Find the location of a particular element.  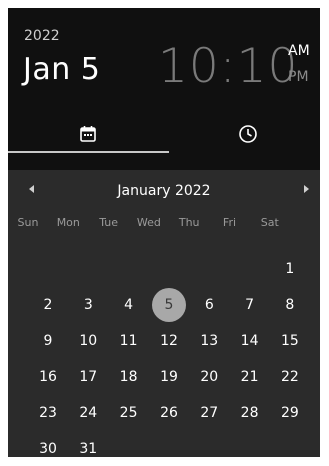

calendar-day: 11 is located at coordinates (129, 341).